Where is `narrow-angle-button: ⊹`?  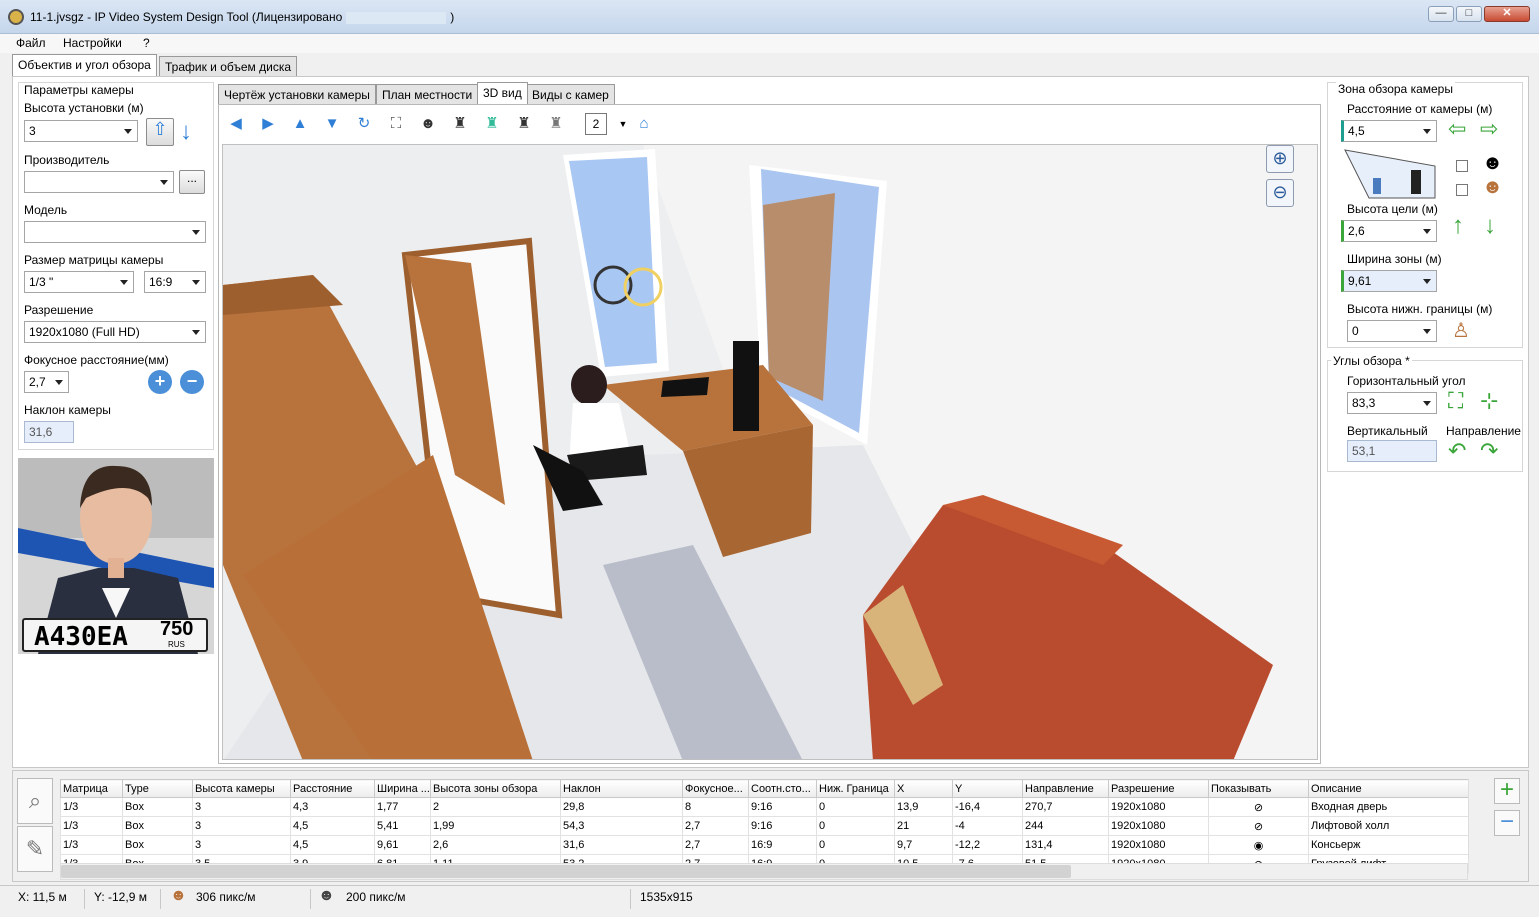 narrow-angle-button: ⊹ is located at coordinates (1489, 401).